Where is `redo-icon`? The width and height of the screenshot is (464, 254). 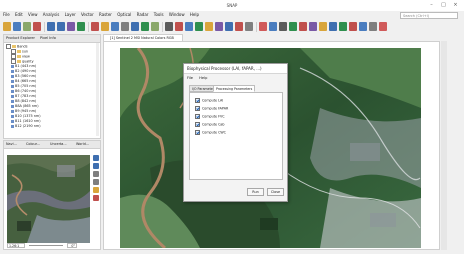 redo-icon is located at coordinates (61, 26).